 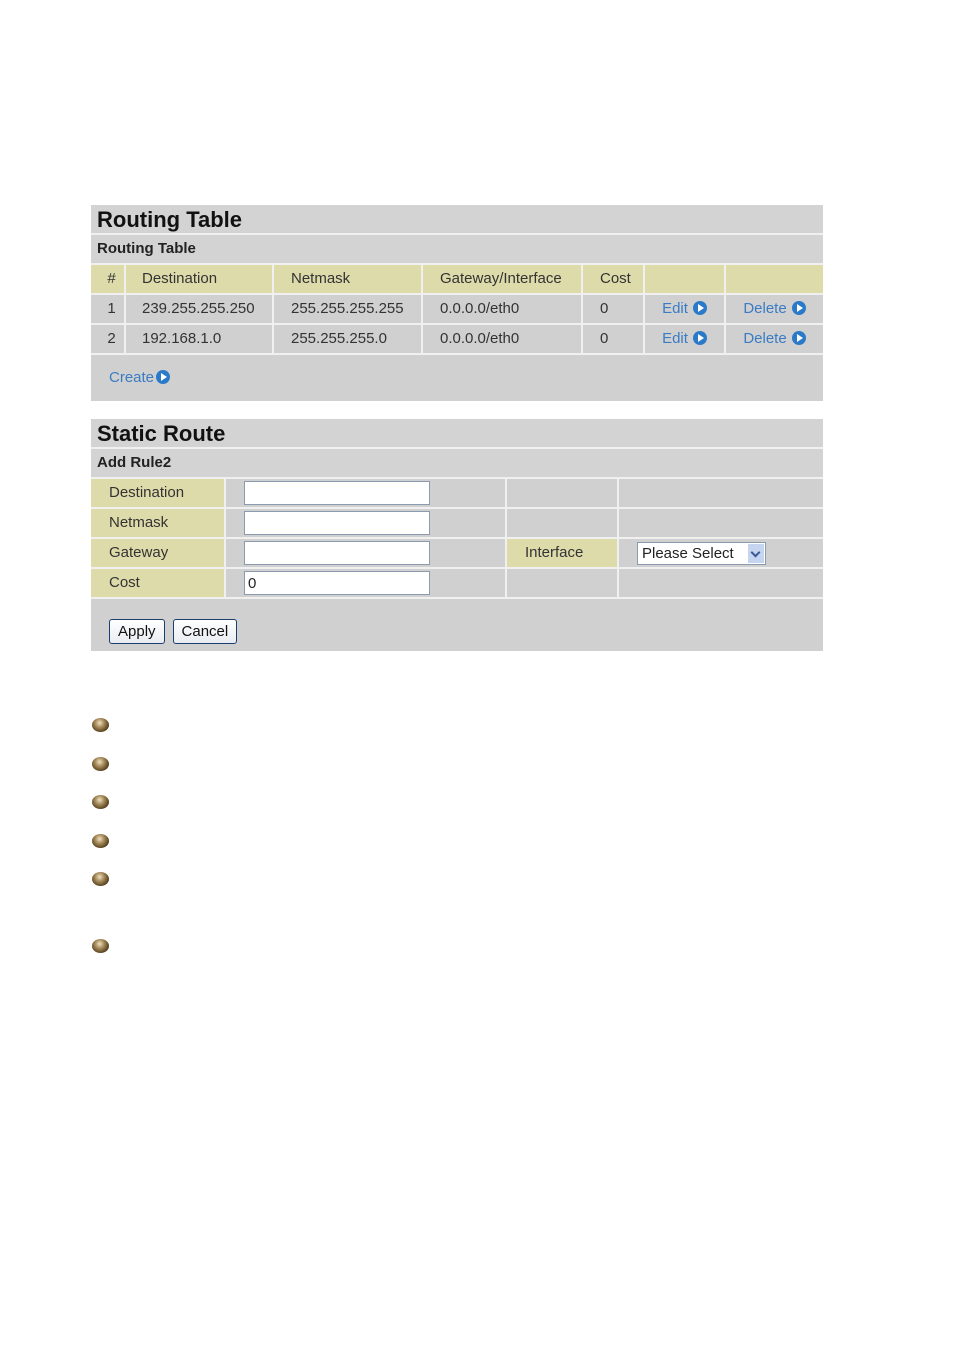 I want to click on netmask-row: Netmask, so click(x=457, y=524).